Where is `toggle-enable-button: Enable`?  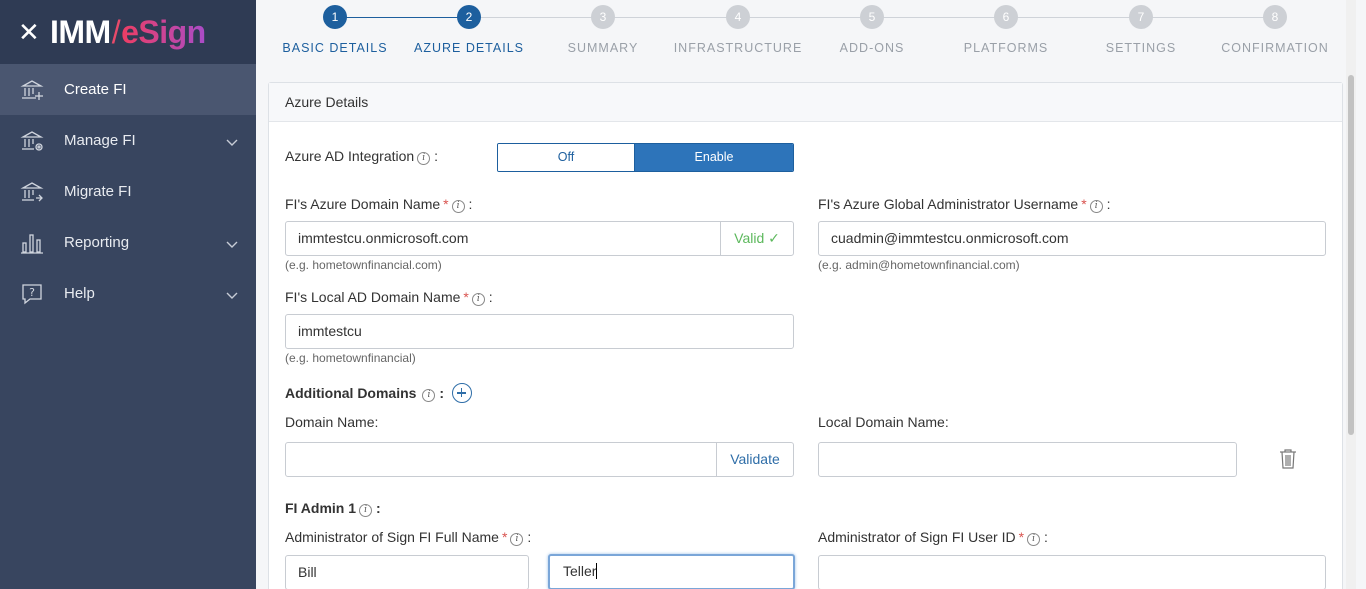 toggle-enable-button: Enable is located at coordinates (714, 157).